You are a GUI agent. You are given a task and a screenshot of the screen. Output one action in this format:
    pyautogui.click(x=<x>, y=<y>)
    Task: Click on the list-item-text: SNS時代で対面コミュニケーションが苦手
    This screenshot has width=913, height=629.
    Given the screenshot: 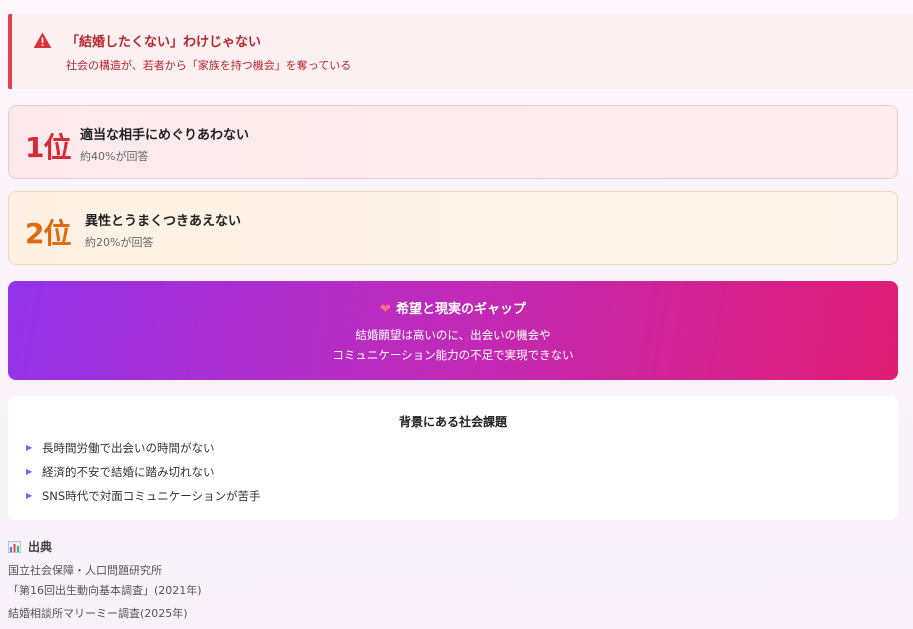 What is the action you would take?
    pyautogui.click(x=151, y=496)
    